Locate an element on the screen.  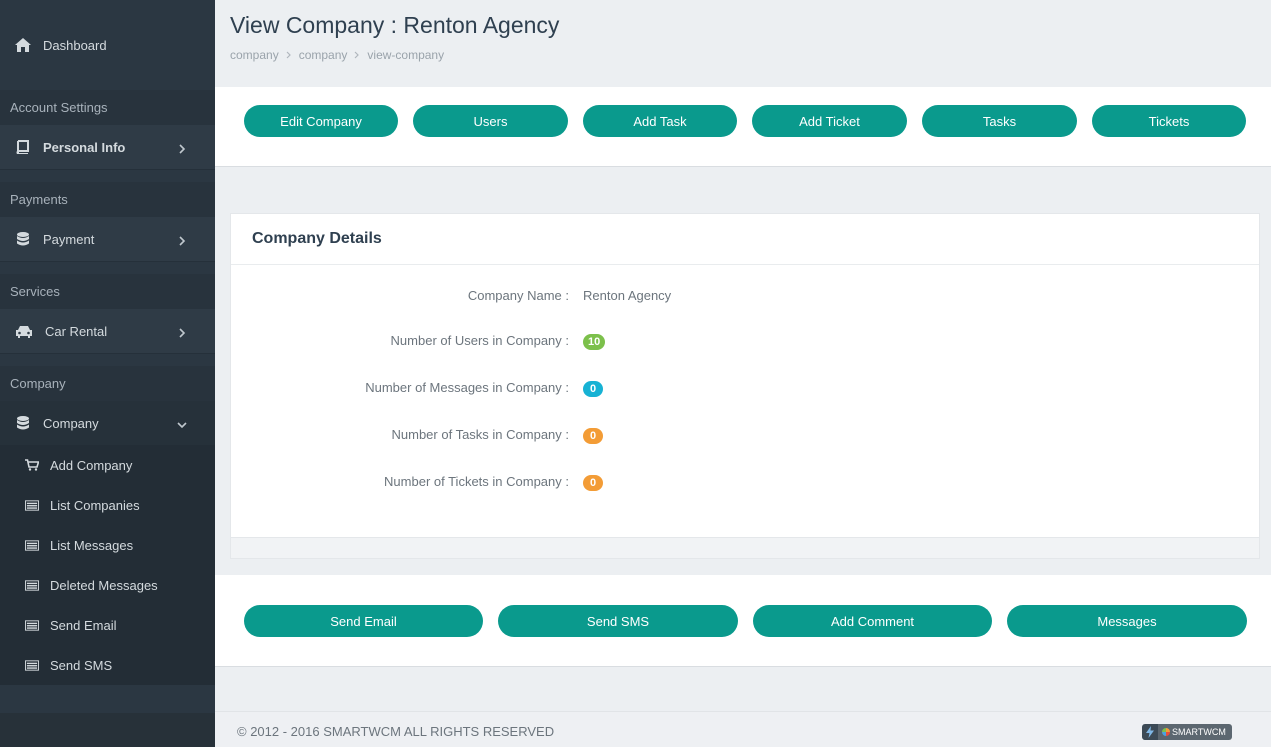
detail-row-users: Number of Users in Company : 10 is located at coordinates (746, 343).